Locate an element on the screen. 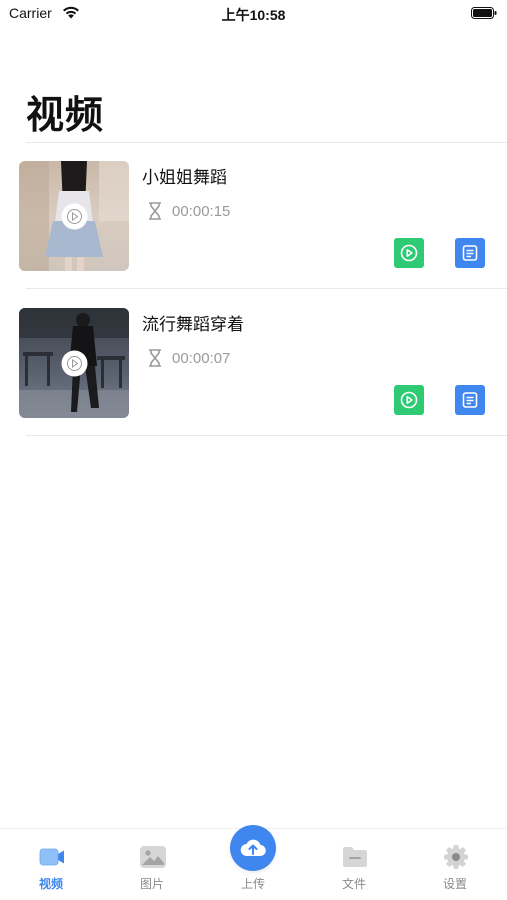 The height and width of the screenshot is (900, 507). video-duration: 00:00:15 is located at coordinates (201, 211).